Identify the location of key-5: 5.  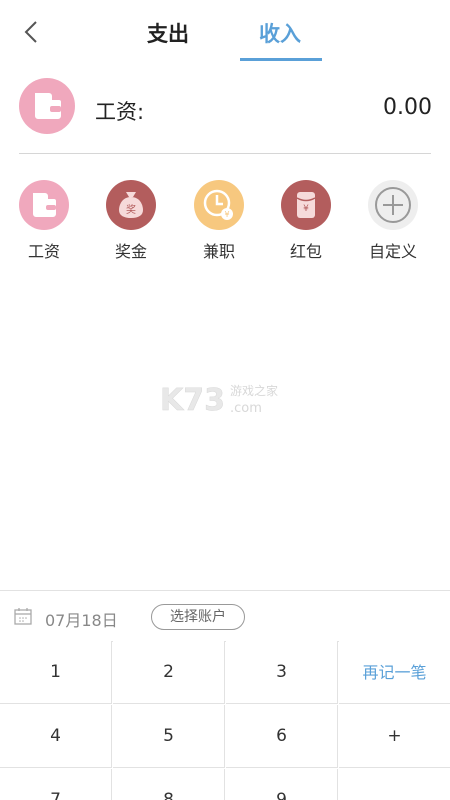
(169, 736).